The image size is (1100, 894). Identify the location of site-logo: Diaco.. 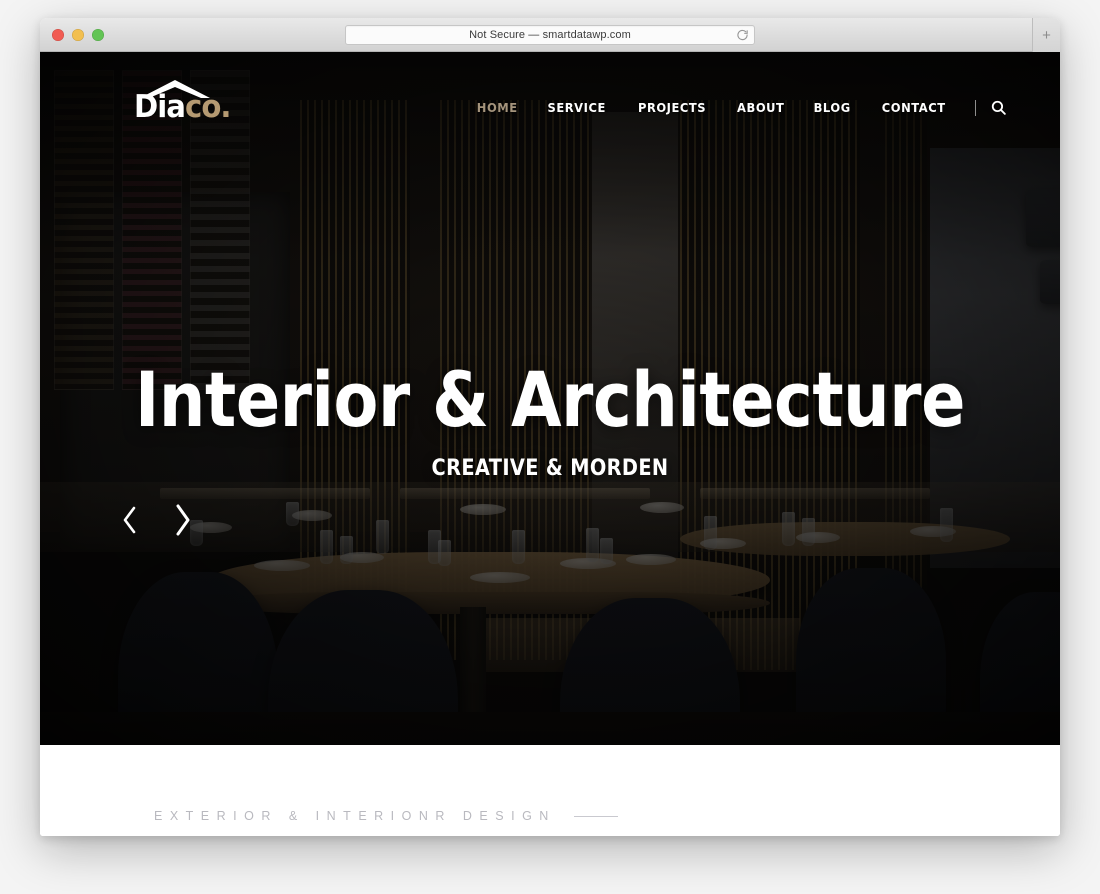
(183, 103).